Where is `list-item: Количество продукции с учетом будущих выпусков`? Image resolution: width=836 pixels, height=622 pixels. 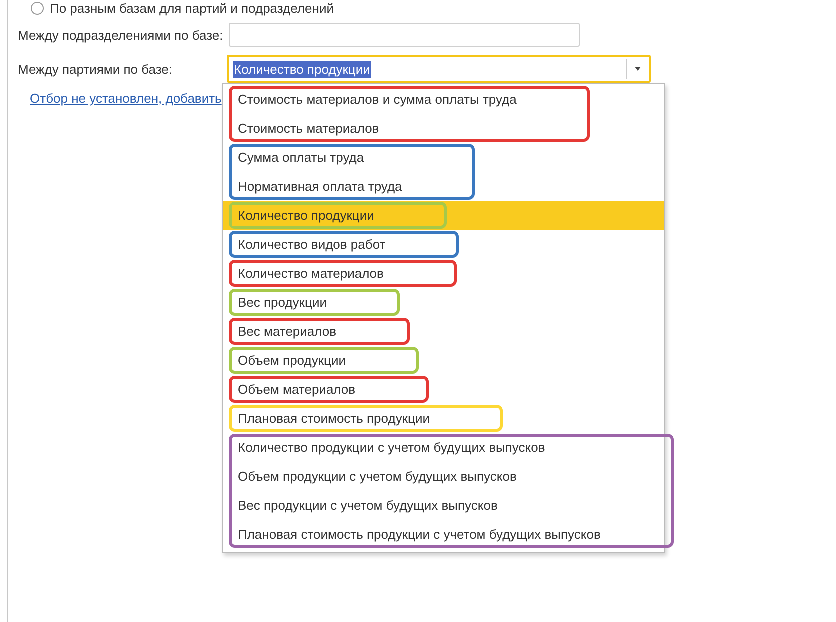
list-item: Количество продукции с учетом будущих выпусков is located at coordinates (416, 447).